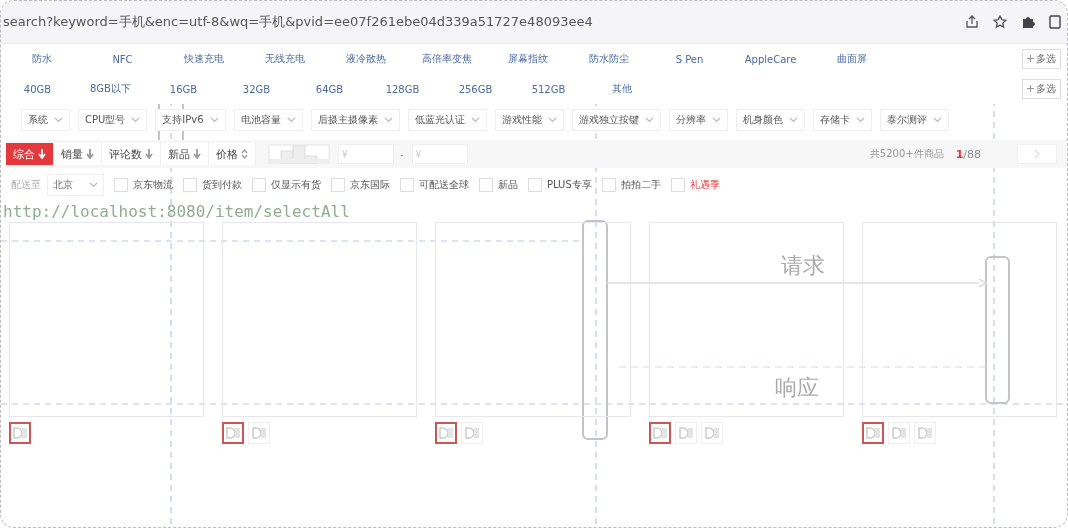  I want to click on star-icon, so click(1000, 22).